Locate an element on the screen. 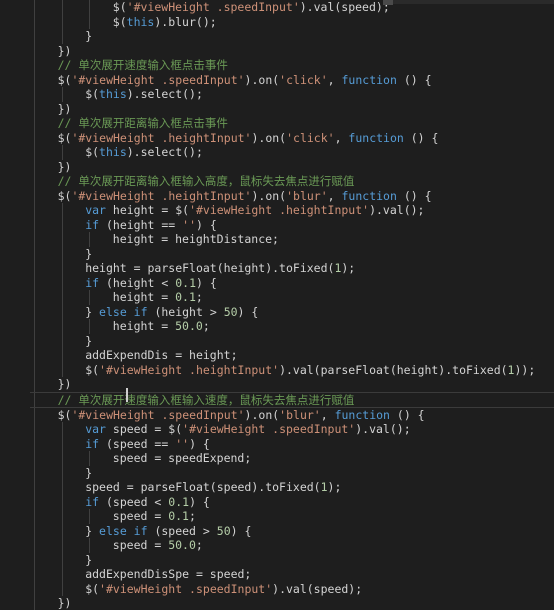 The image size is (554, 610). code-line-text: }) is located at coordinates (51, 108).